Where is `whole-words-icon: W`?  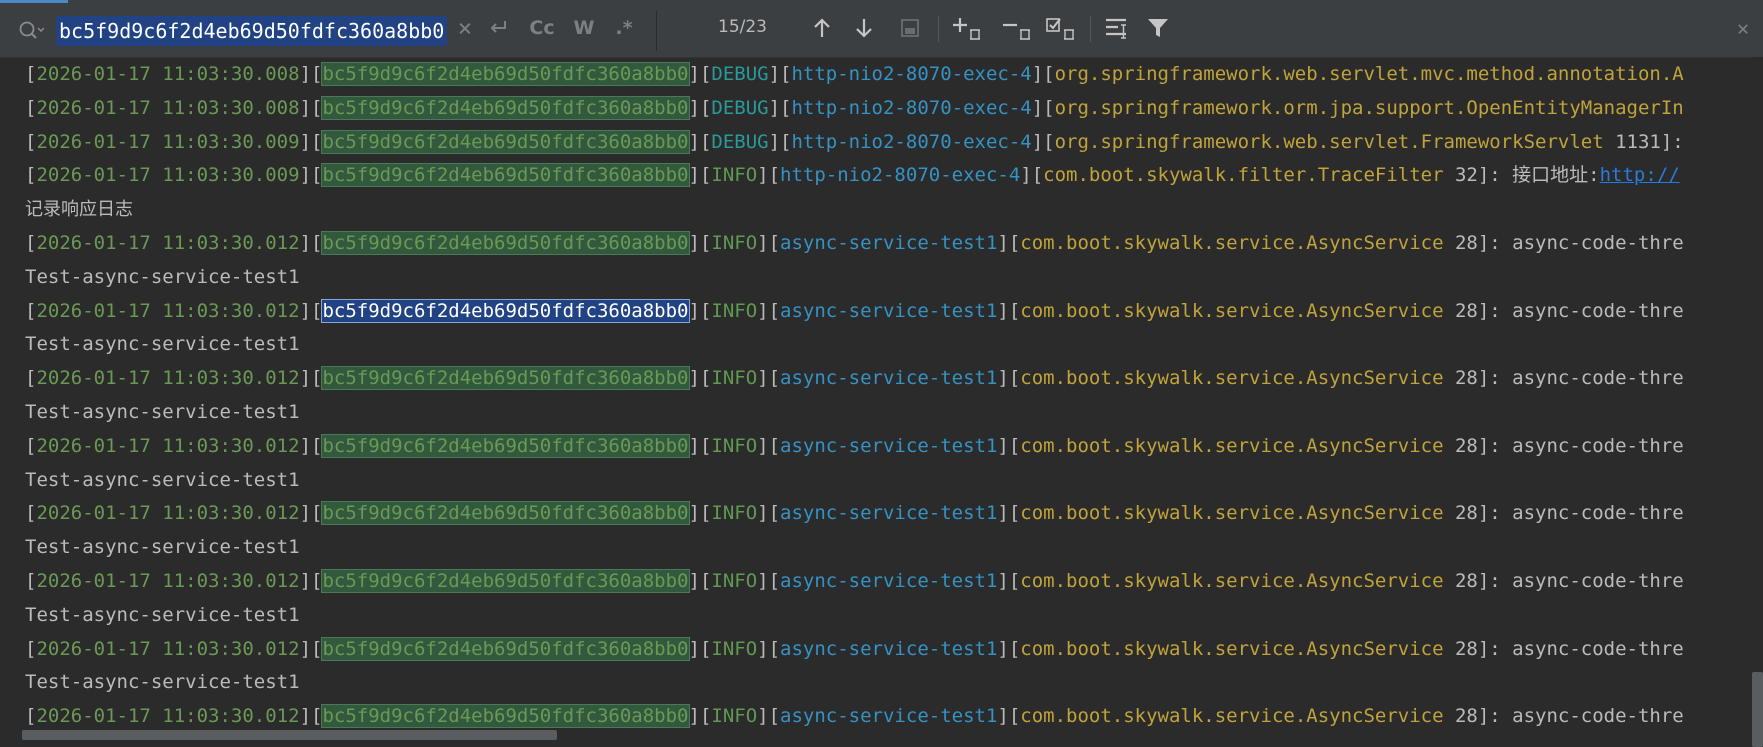
whole-words-icon: W is located at coordinates (584, 28).